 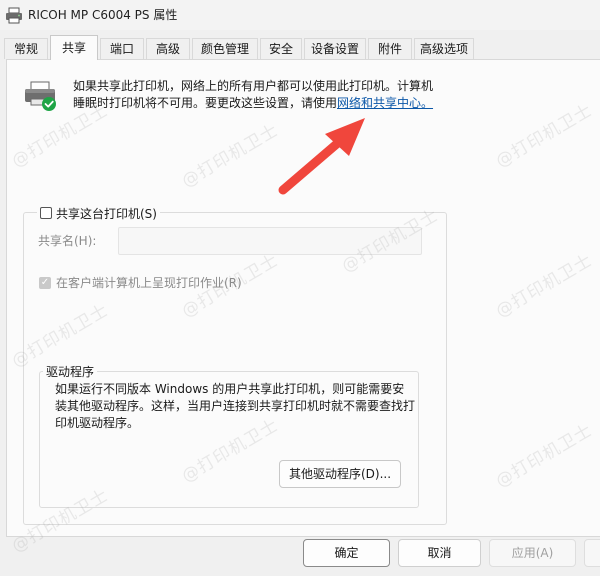 I want to click on share-printer-label: 共享这台打印机(S), so click(x=106, y=213).